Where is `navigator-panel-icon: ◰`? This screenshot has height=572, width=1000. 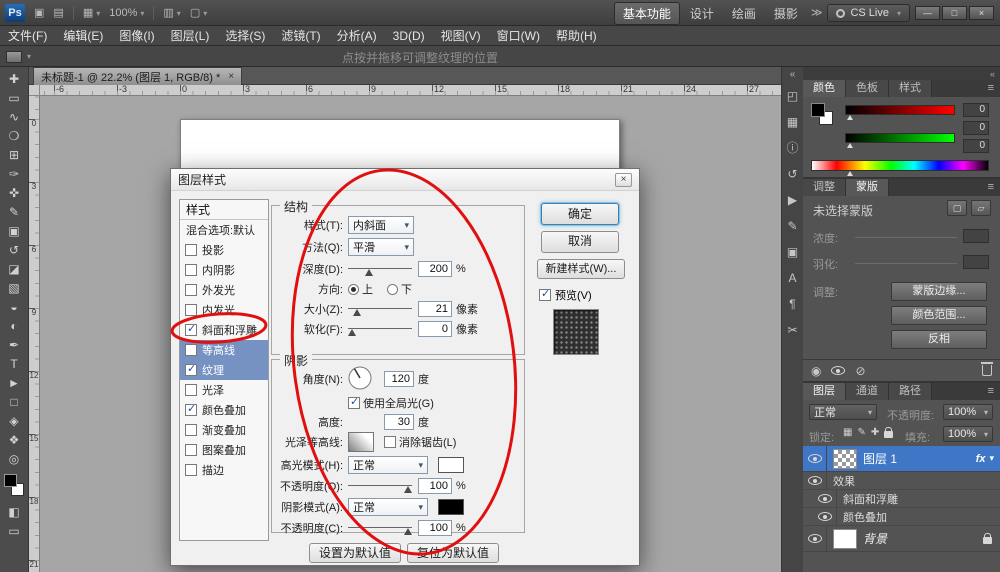
navigator-panel-icon: ◰ is located at coordinates (793, 96).